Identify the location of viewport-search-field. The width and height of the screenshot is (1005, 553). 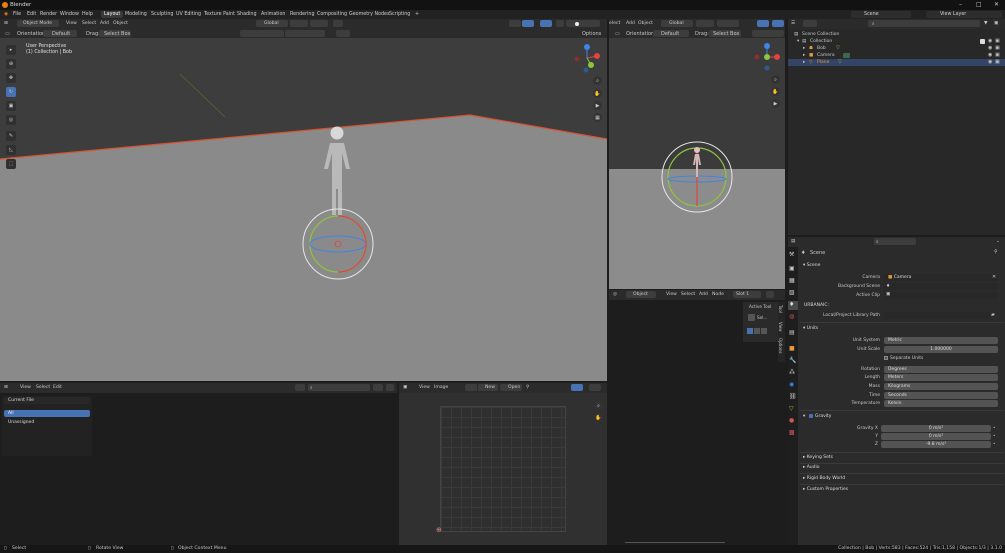
(305, 33).